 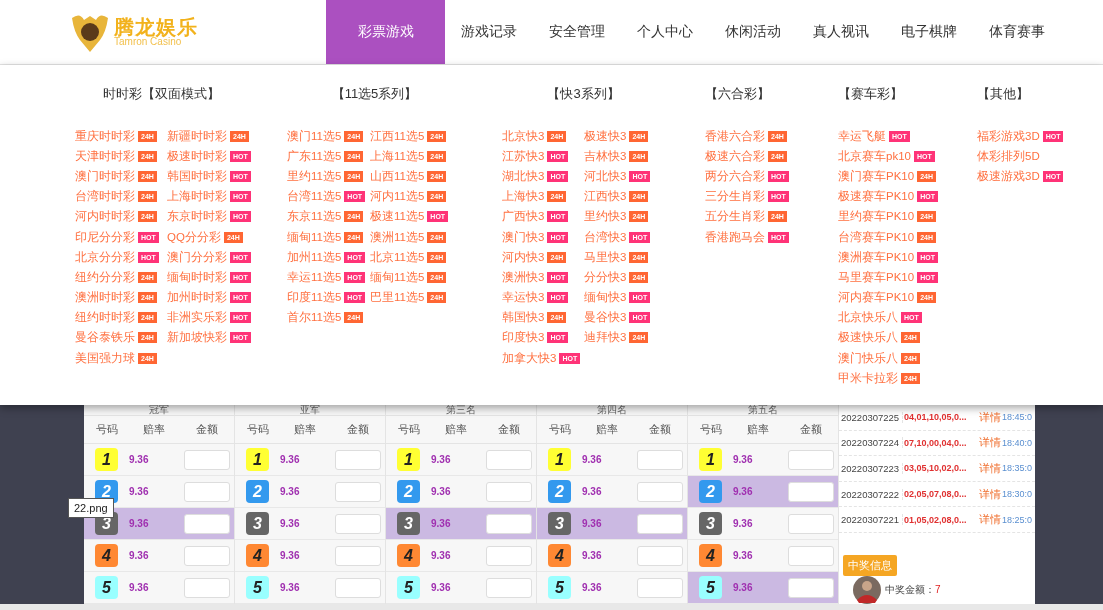 I want to click on category-heading: 时时彩【双面模式】, so click(x=161, y=94).